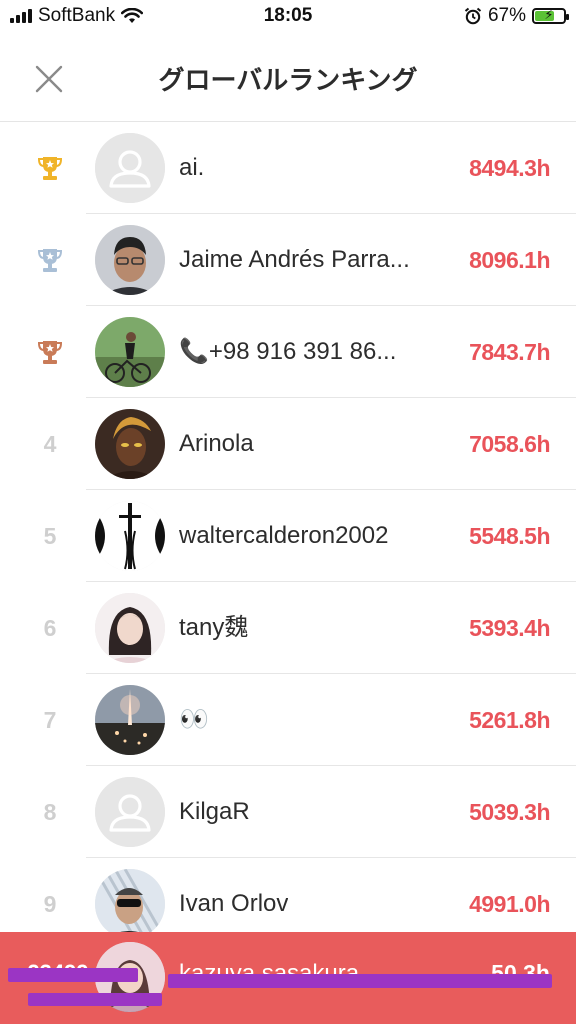  I want to click on user-name: Arinola, so click(216, 443).